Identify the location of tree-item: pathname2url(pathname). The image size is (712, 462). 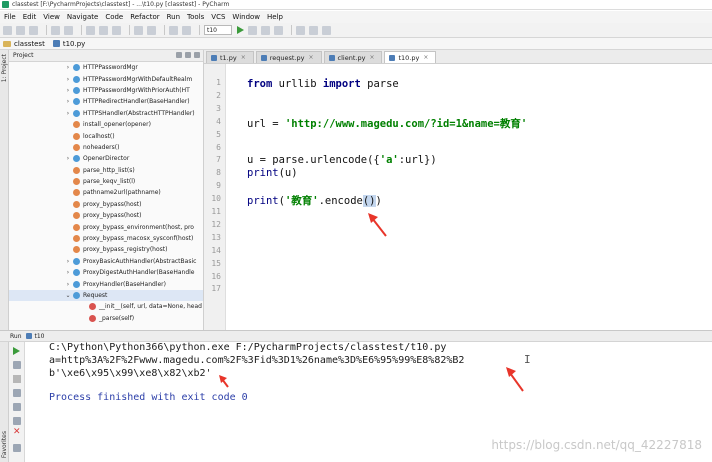
(106, 192).